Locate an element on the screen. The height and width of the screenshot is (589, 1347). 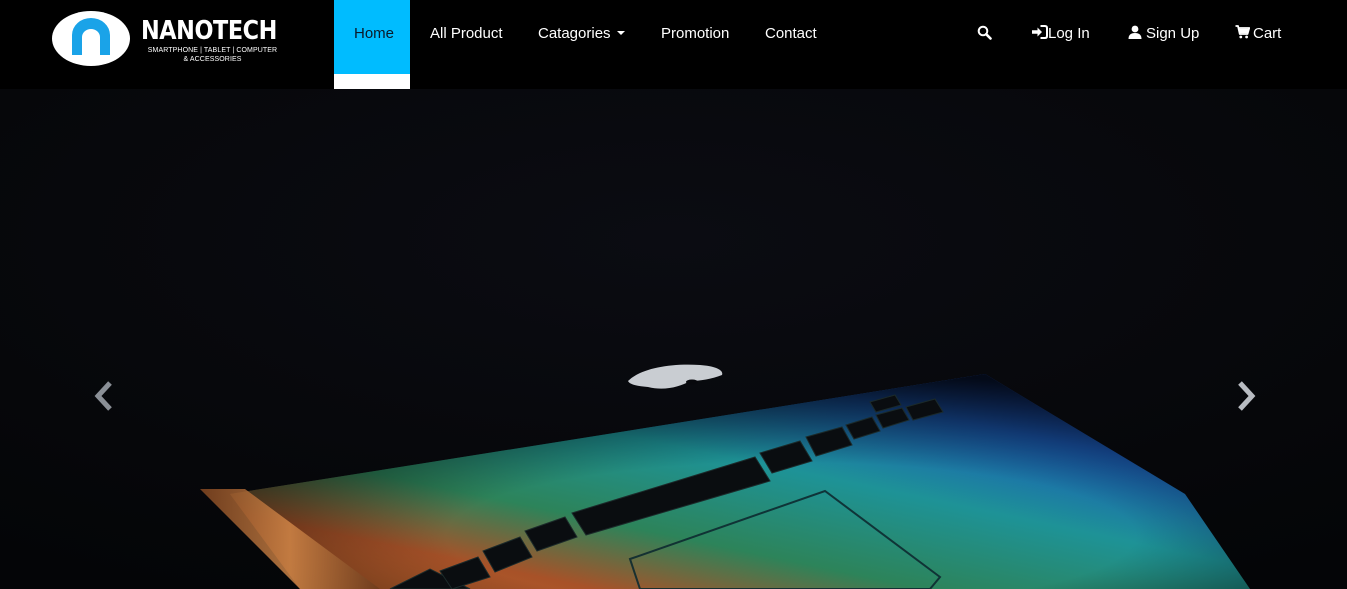
search-icon is located at coordinates (984, 32).